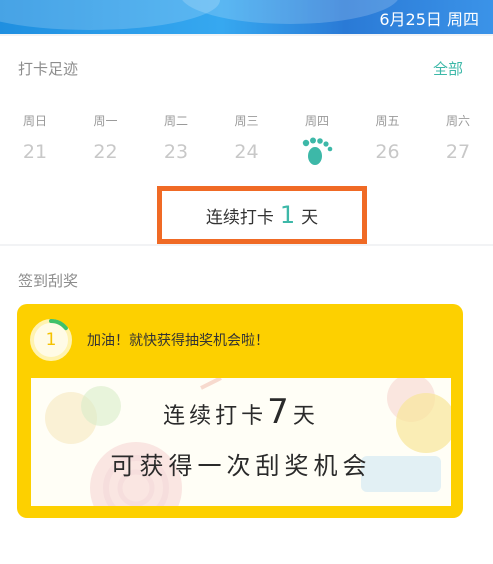 The height and width of the screenshot is (564, 493). Describe the element at coordinates (305, 416) in the screenshot. I see `ticket-suffix: 天` at that location.